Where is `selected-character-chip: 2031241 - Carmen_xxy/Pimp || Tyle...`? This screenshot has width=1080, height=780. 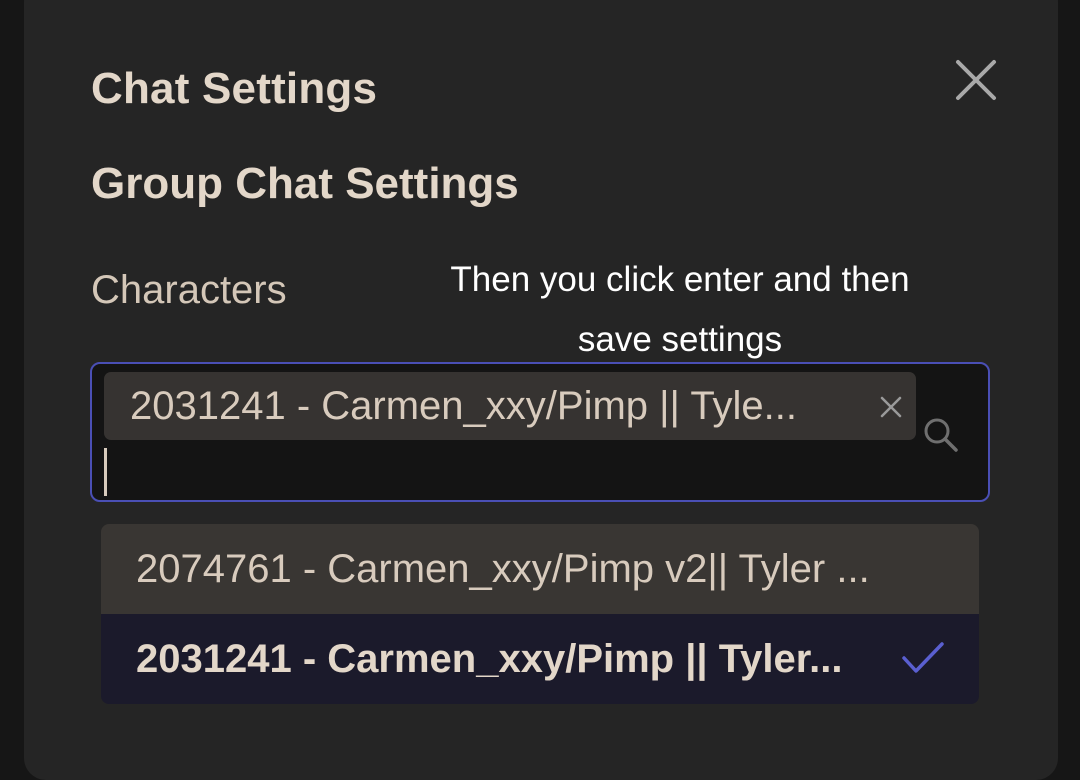
selected-character-chip: 2031241 - Carmen_xxy/Pimp || Tyle... is located at coordinates (510, 406).